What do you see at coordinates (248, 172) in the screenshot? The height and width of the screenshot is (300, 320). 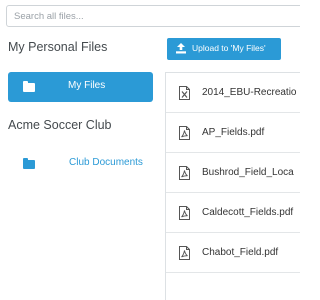 I see `file-name: Bushrod_Field_Loca` at bounding box center [248, 172].